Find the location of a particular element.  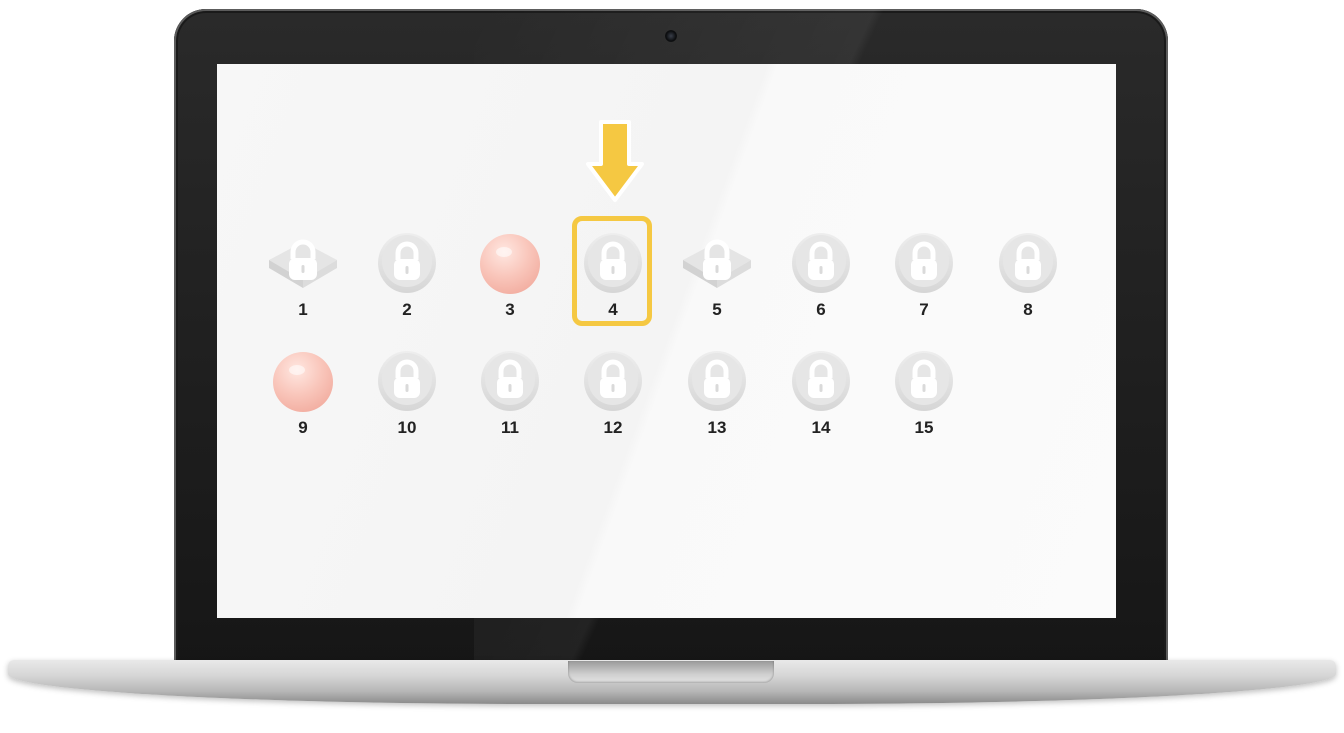

level-item-2: 2 is located at coordinates (407, 272).